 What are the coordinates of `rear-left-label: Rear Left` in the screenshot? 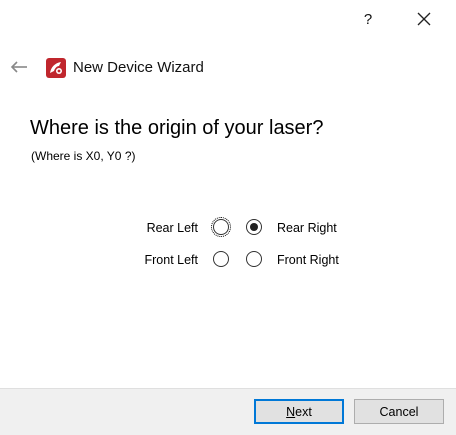 It's located at (172, 228).